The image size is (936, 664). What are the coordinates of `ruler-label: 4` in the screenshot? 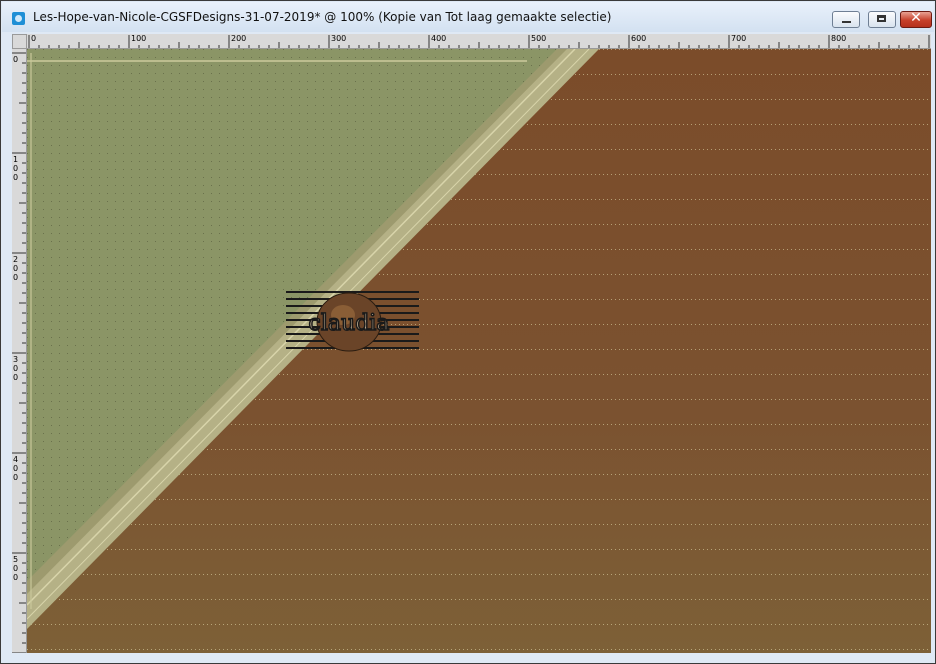 It's located at (16, 459).